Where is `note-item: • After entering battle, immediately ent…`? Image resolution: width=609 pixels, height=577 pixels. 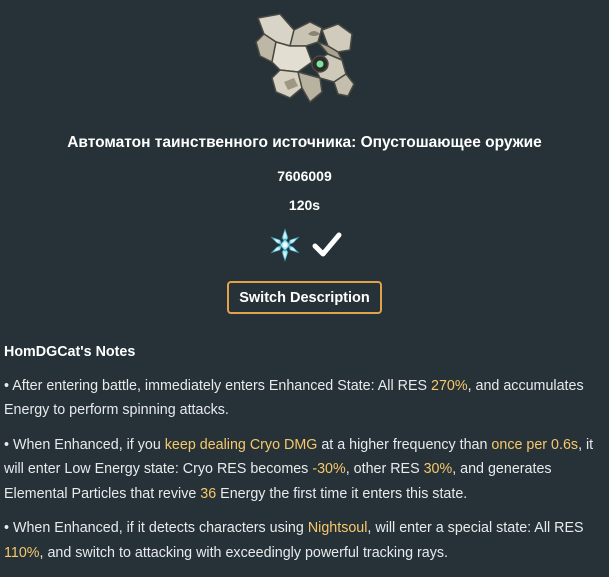
note-item: • After entering battle, immediately ent… is located at coordinates (304, 398).